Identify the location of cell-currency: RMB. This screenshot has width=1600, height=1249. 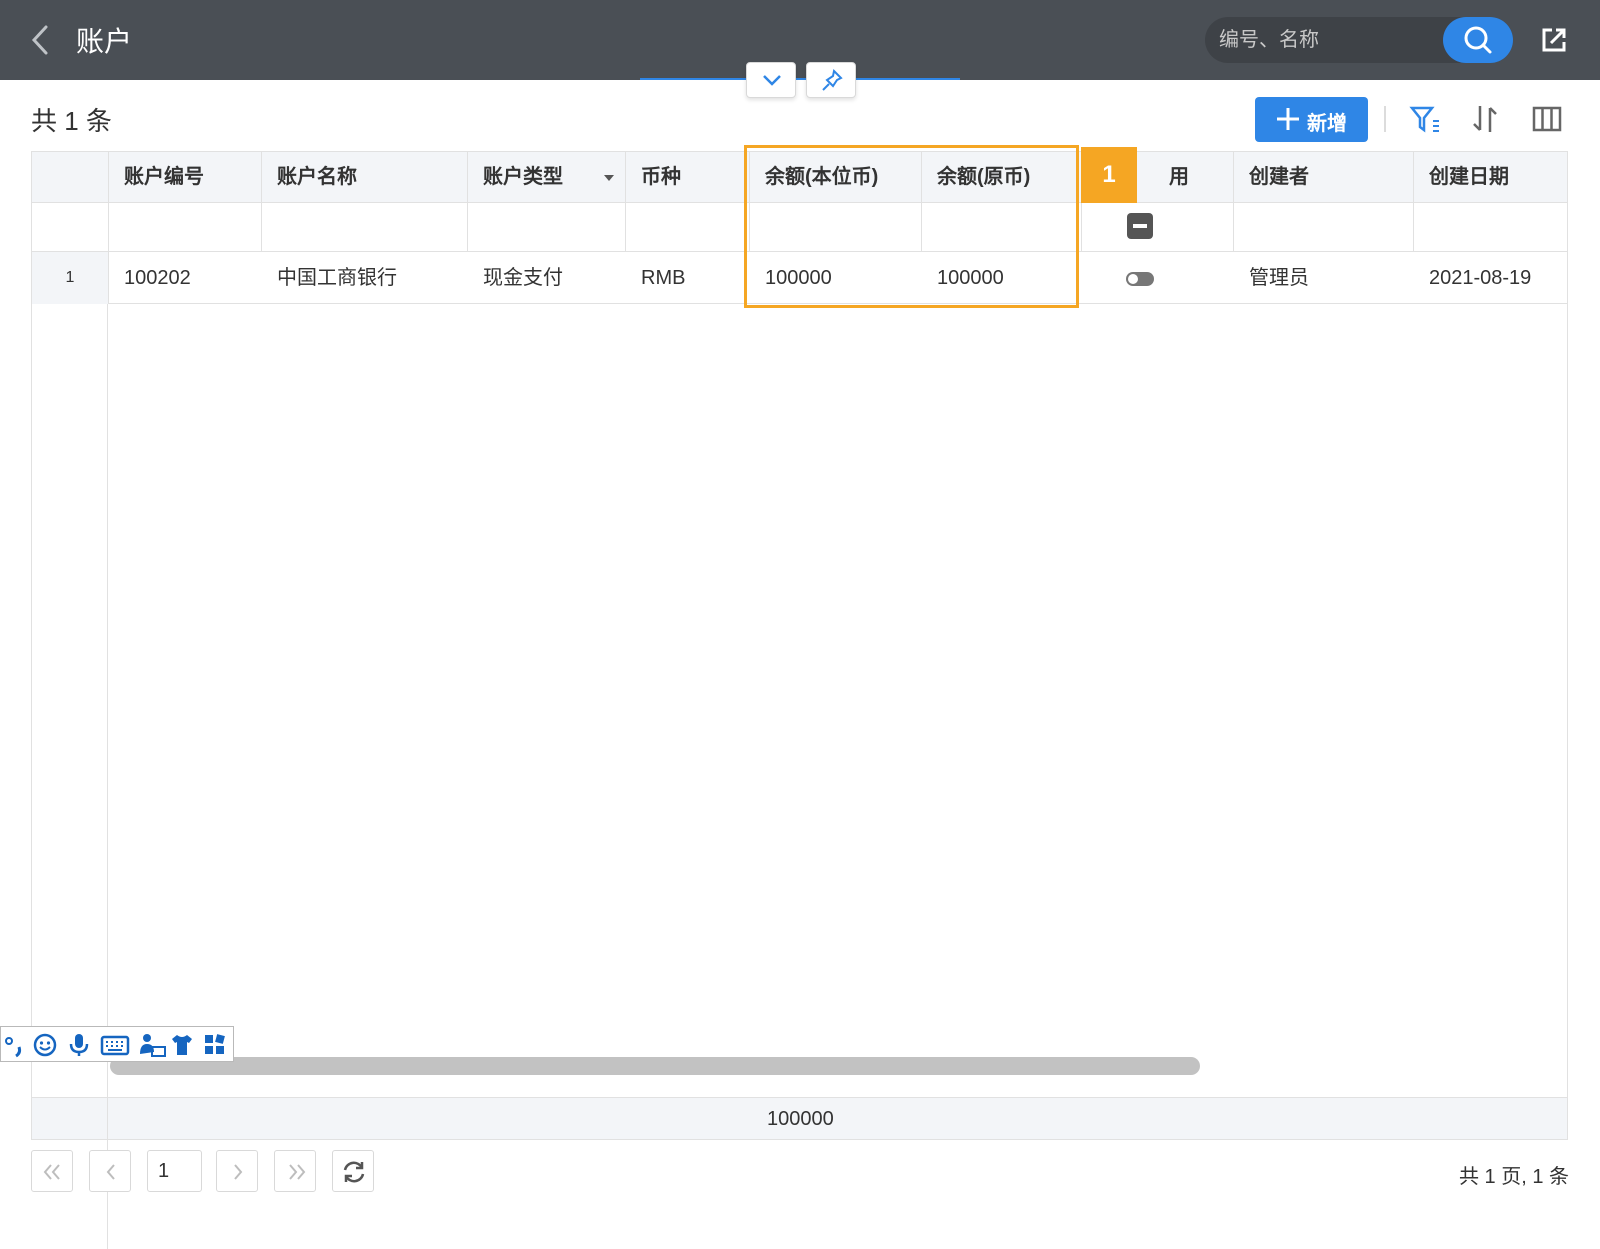
(655, 278).